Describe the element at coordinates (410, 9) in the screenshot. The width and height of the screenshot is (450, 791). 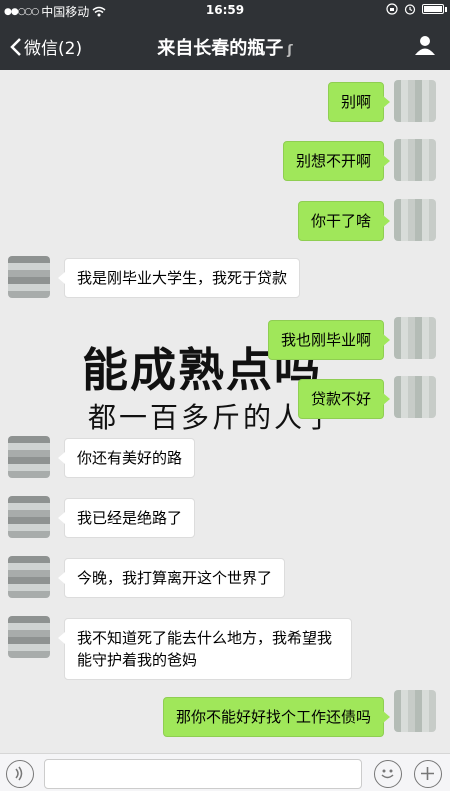
I see `alarm-icon` at that location.